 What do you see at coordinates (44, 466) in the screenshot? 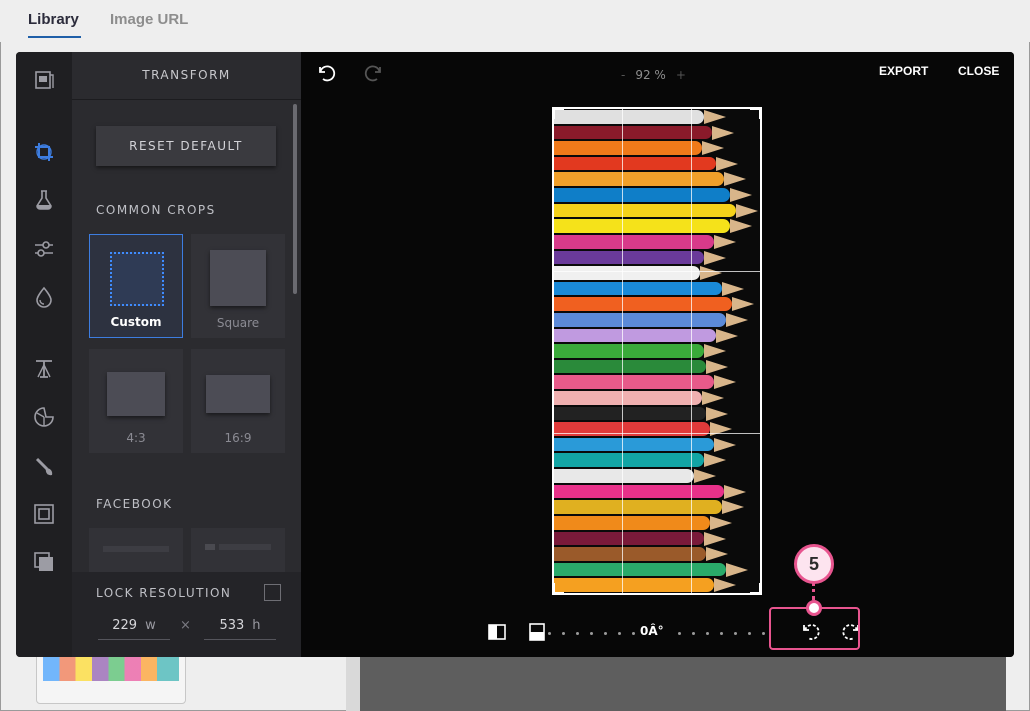
I see `brush-icon` at bounding box center [44, 466].